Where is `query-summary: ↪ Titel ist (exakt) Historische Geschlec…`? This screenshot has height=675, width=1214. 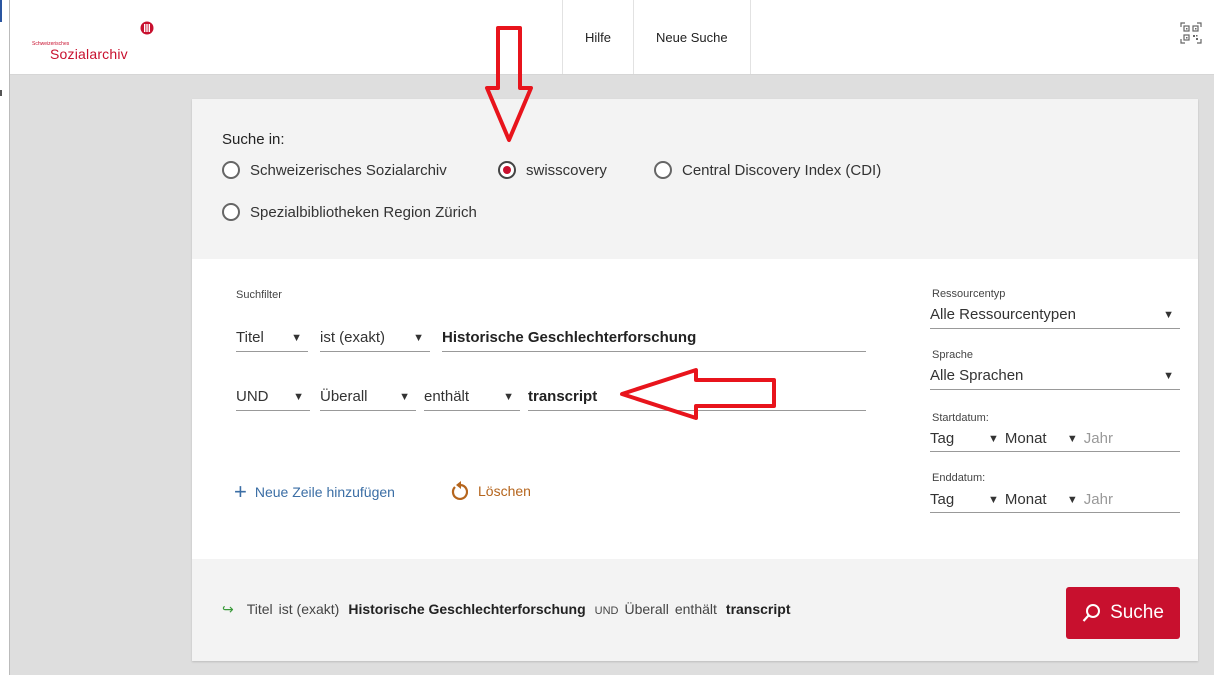
query-summary: ↪ Titel ist (exakt) Historische Geschlec… is located at coordinates (509, 609).